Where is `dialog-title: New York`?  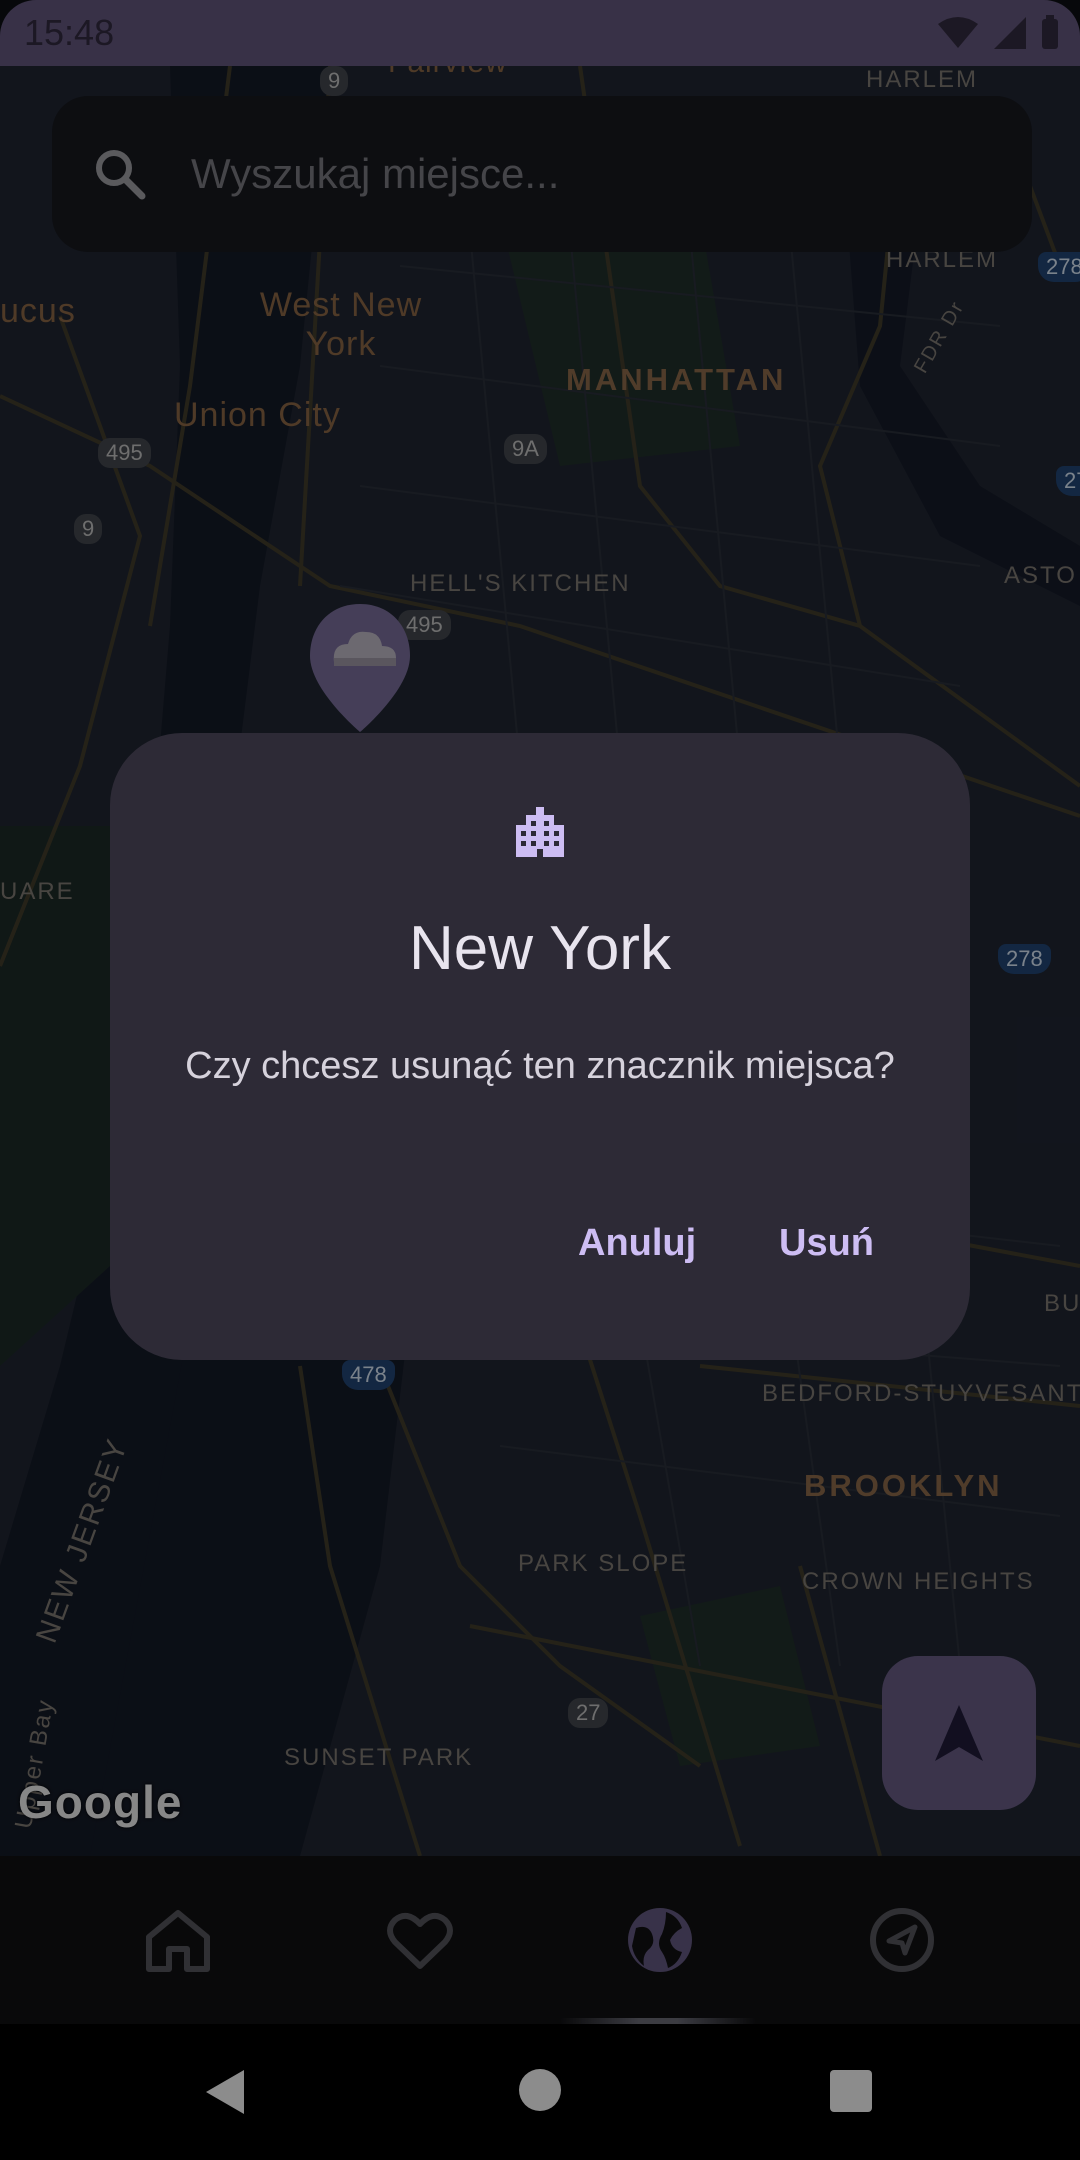
dialog-title: New York is located at coordinates (540, 948).